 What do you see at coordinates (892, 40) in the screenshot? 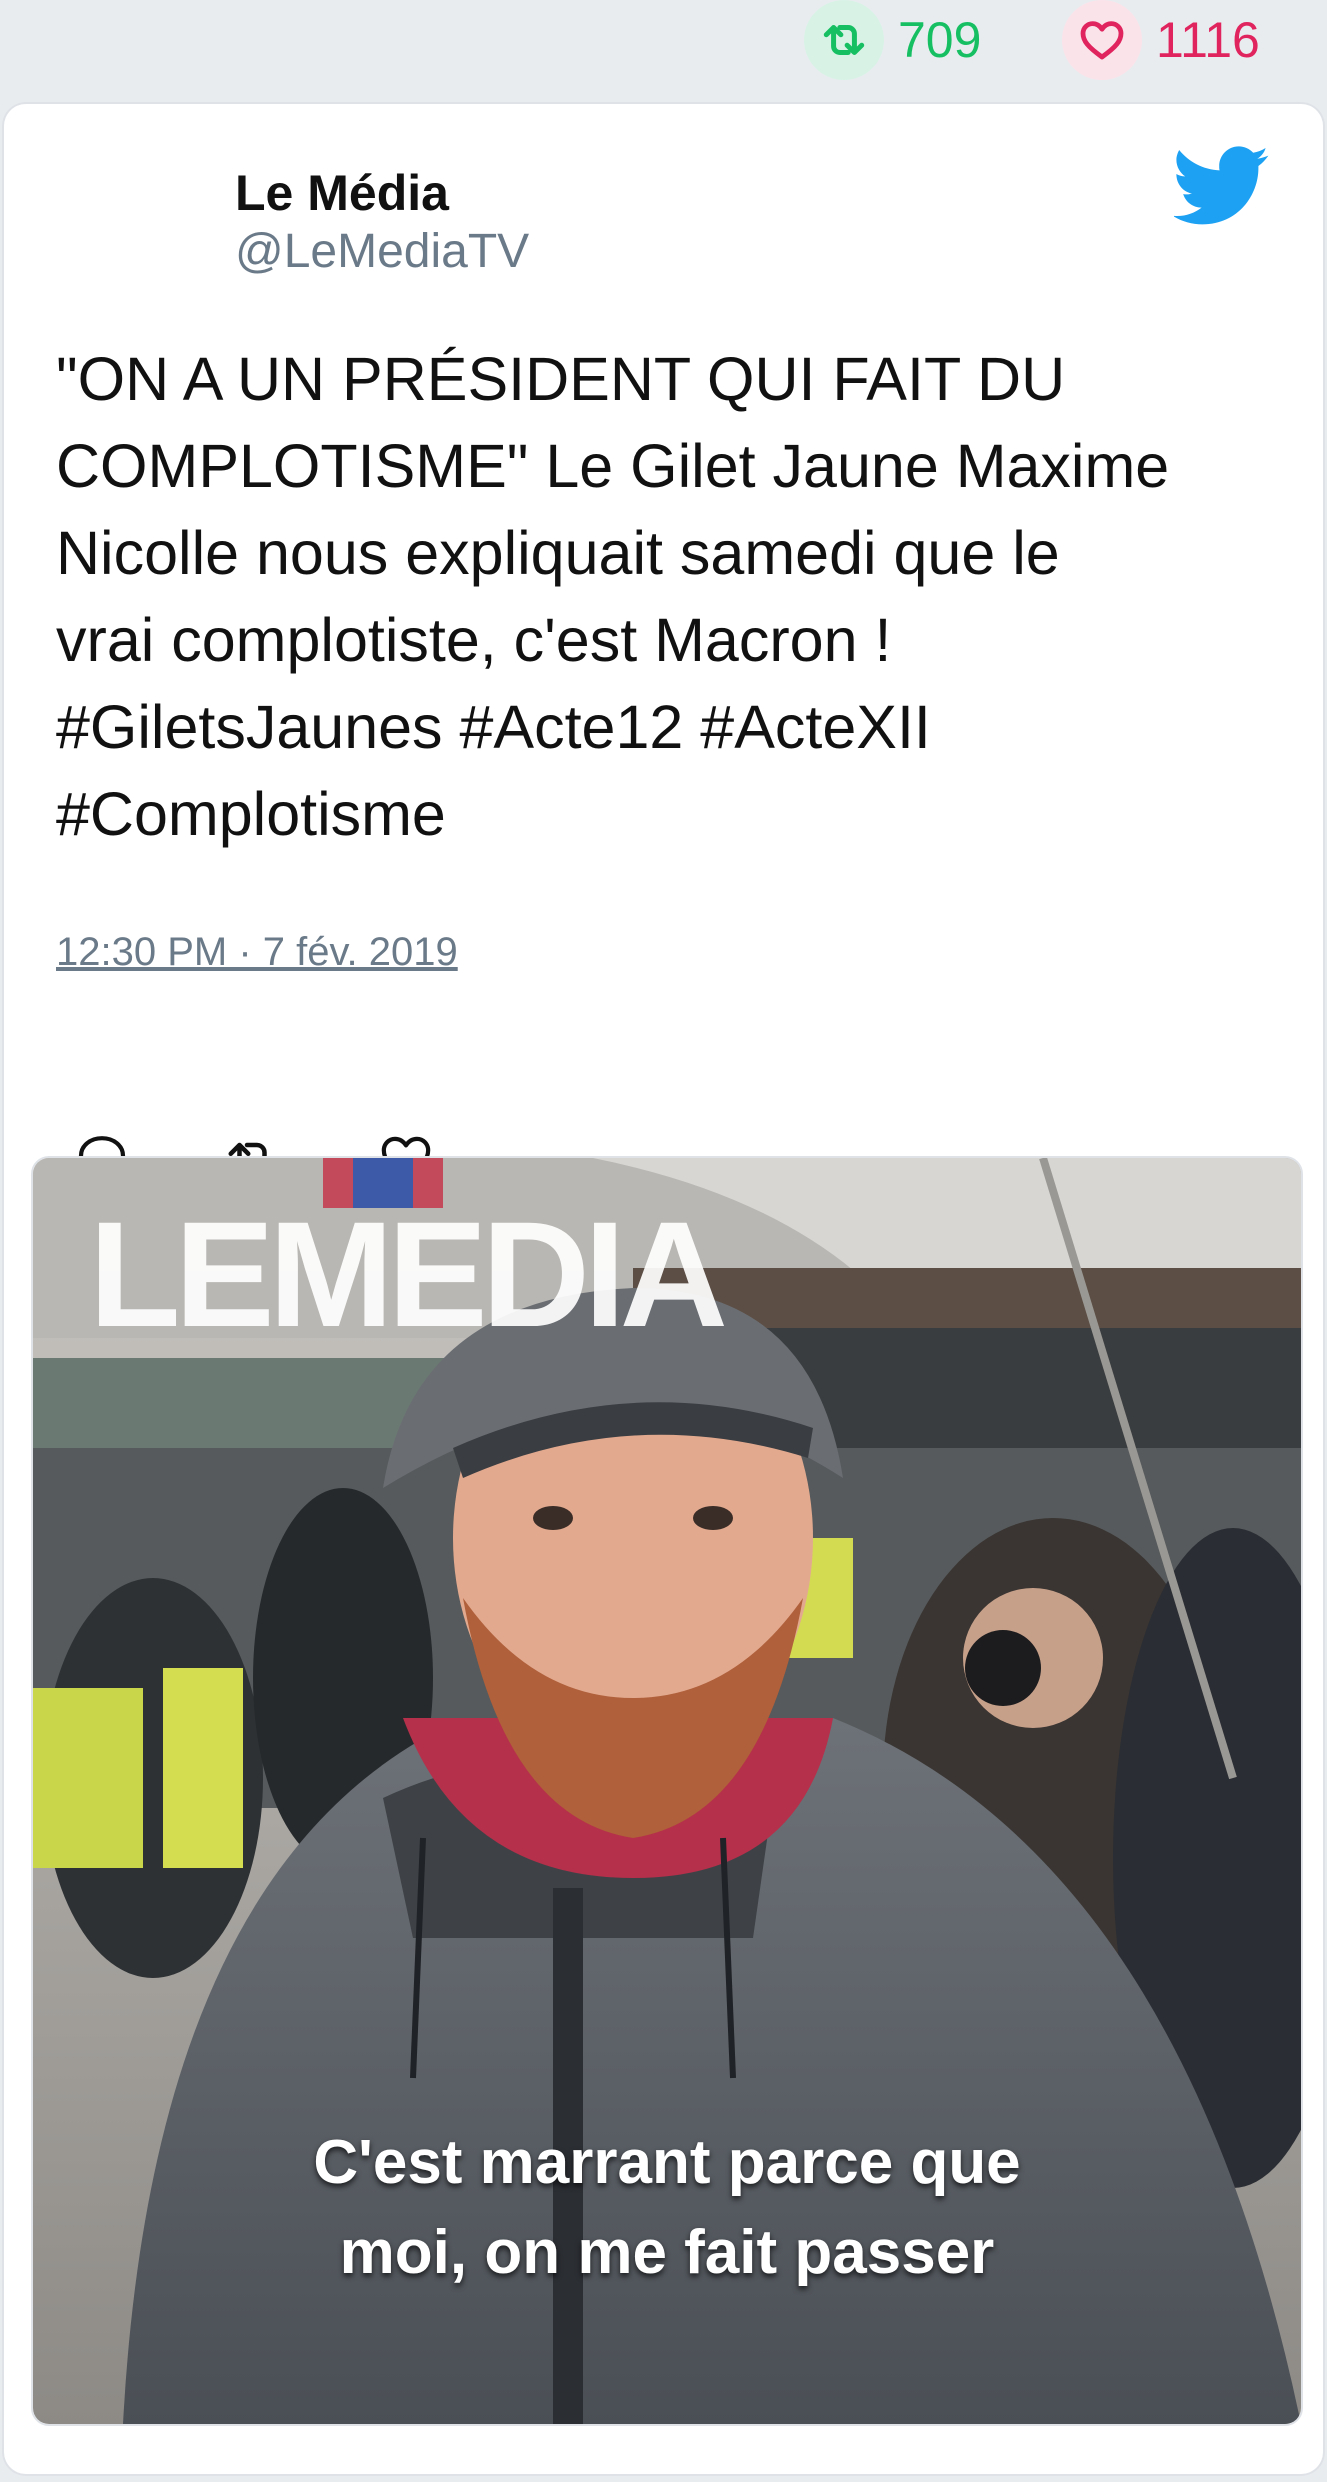
I see `retweet-stat: 709` at bounding box center [892, 40].